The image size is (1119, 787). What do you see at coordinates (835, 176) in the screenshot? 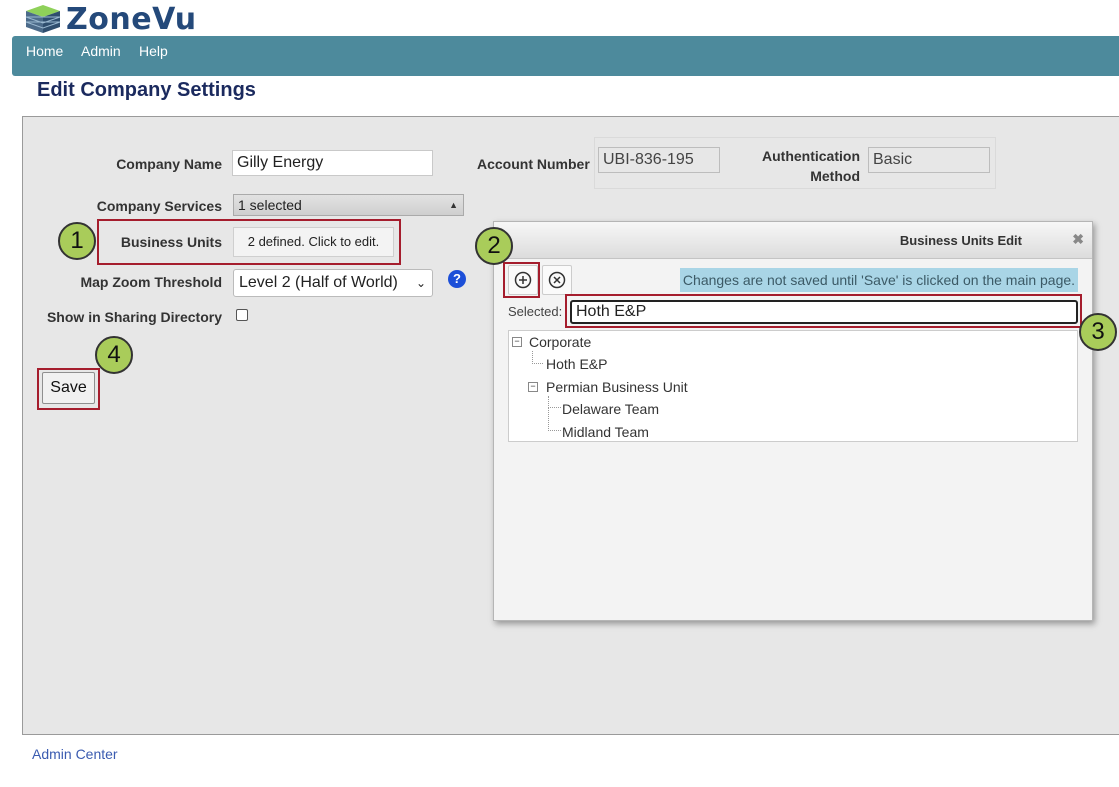
I see `auth-method-label-line2: Method` at bounding box center [835, 176].